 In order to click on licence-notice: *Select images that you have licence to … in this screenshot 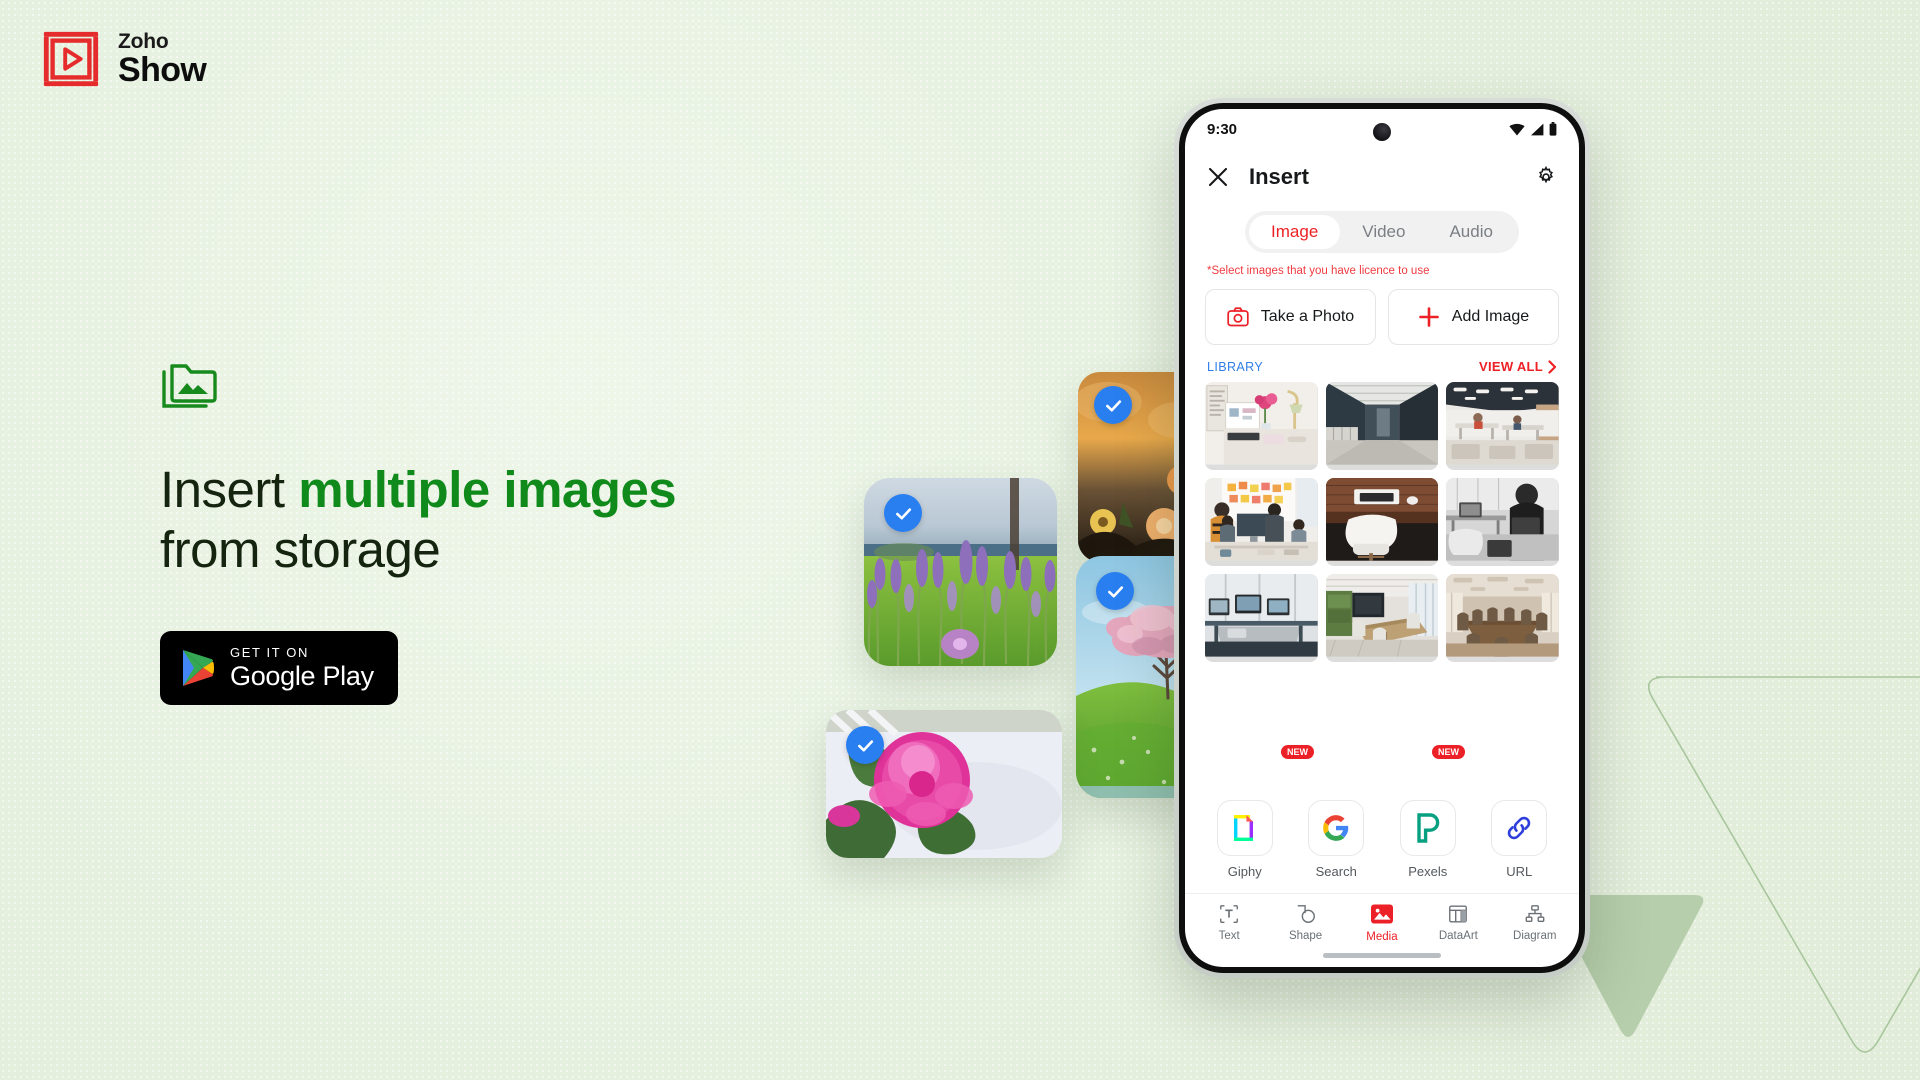, I will do `click(1318, 271)`.